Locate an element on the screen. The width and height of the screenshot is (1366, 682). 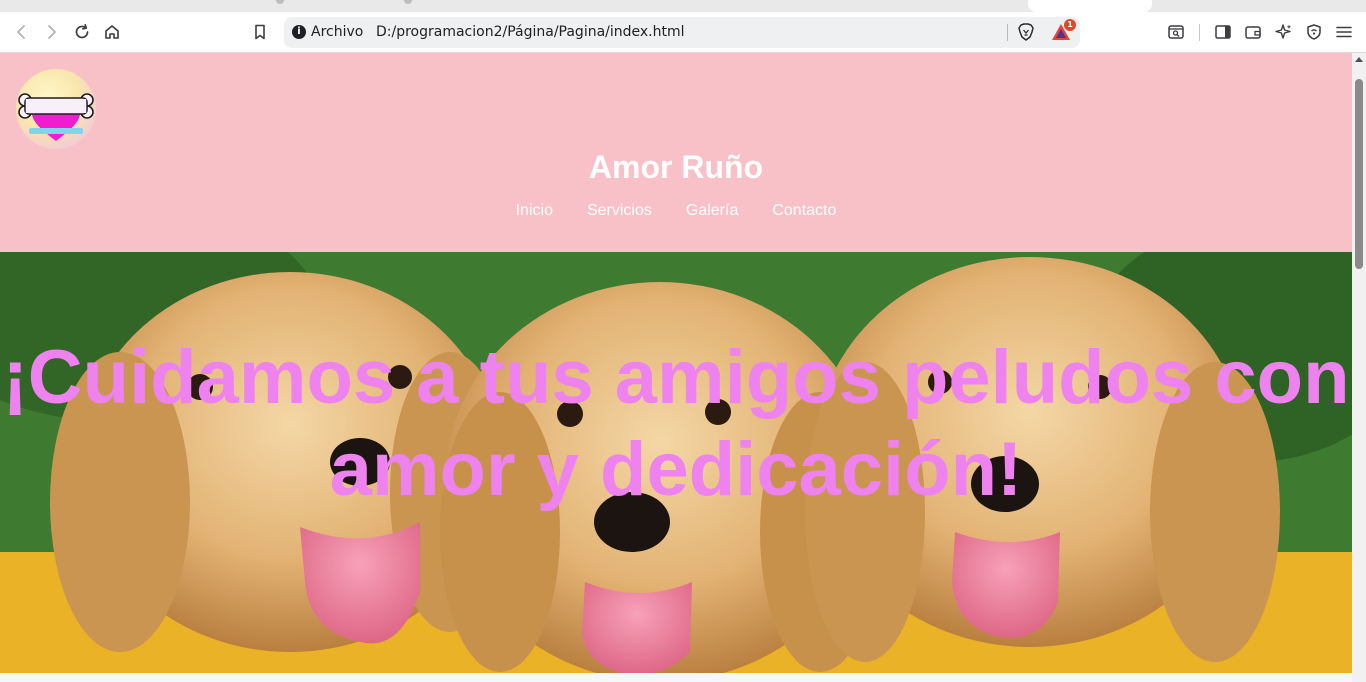
bookmark-button is located at coordinates (260, 32).